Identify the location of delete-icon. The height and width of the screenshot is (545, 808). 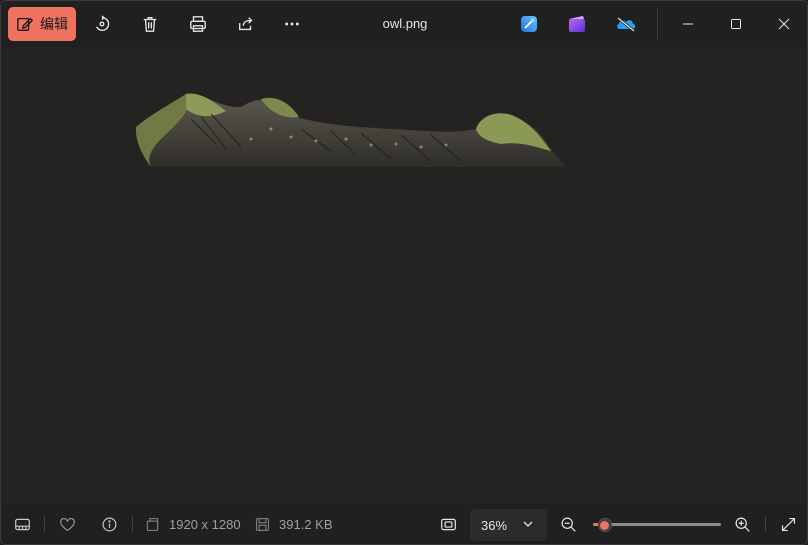
(150, 24).